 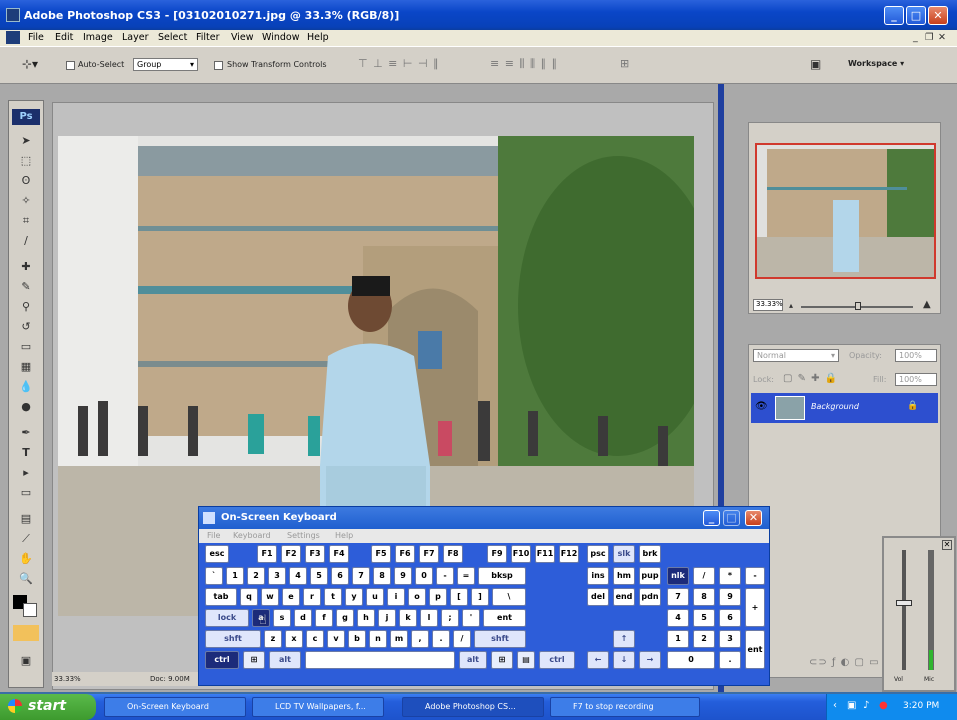 I want to click on quick-mask-icon, so click(x=26, y=633).